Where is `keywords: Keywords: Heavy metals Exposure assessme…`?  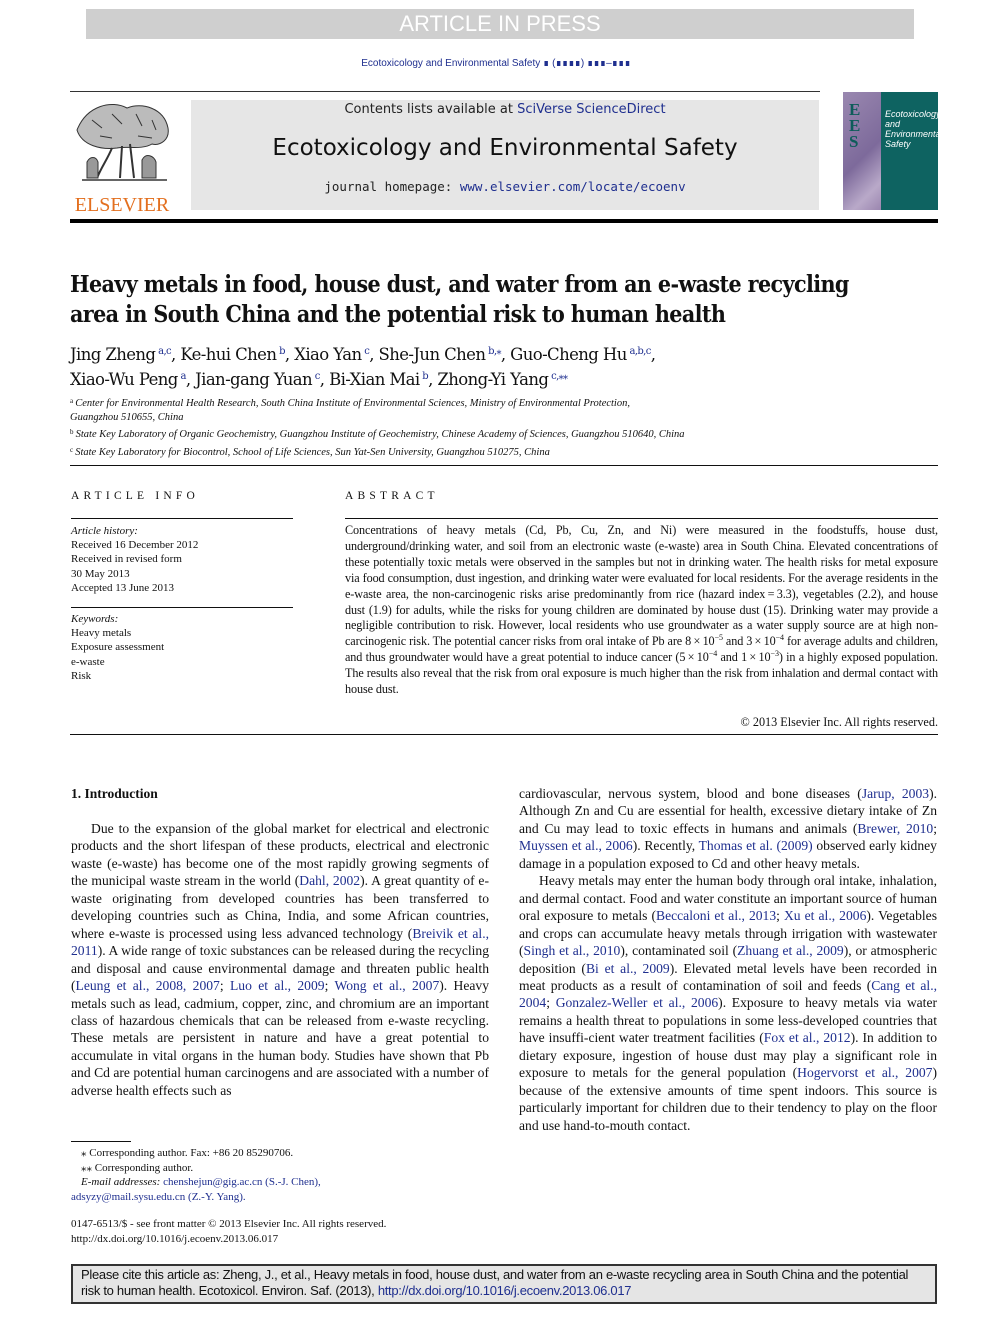 keywords: Keywords: Heavy metals Exposure assessme… is located at coordinates (117, 647).